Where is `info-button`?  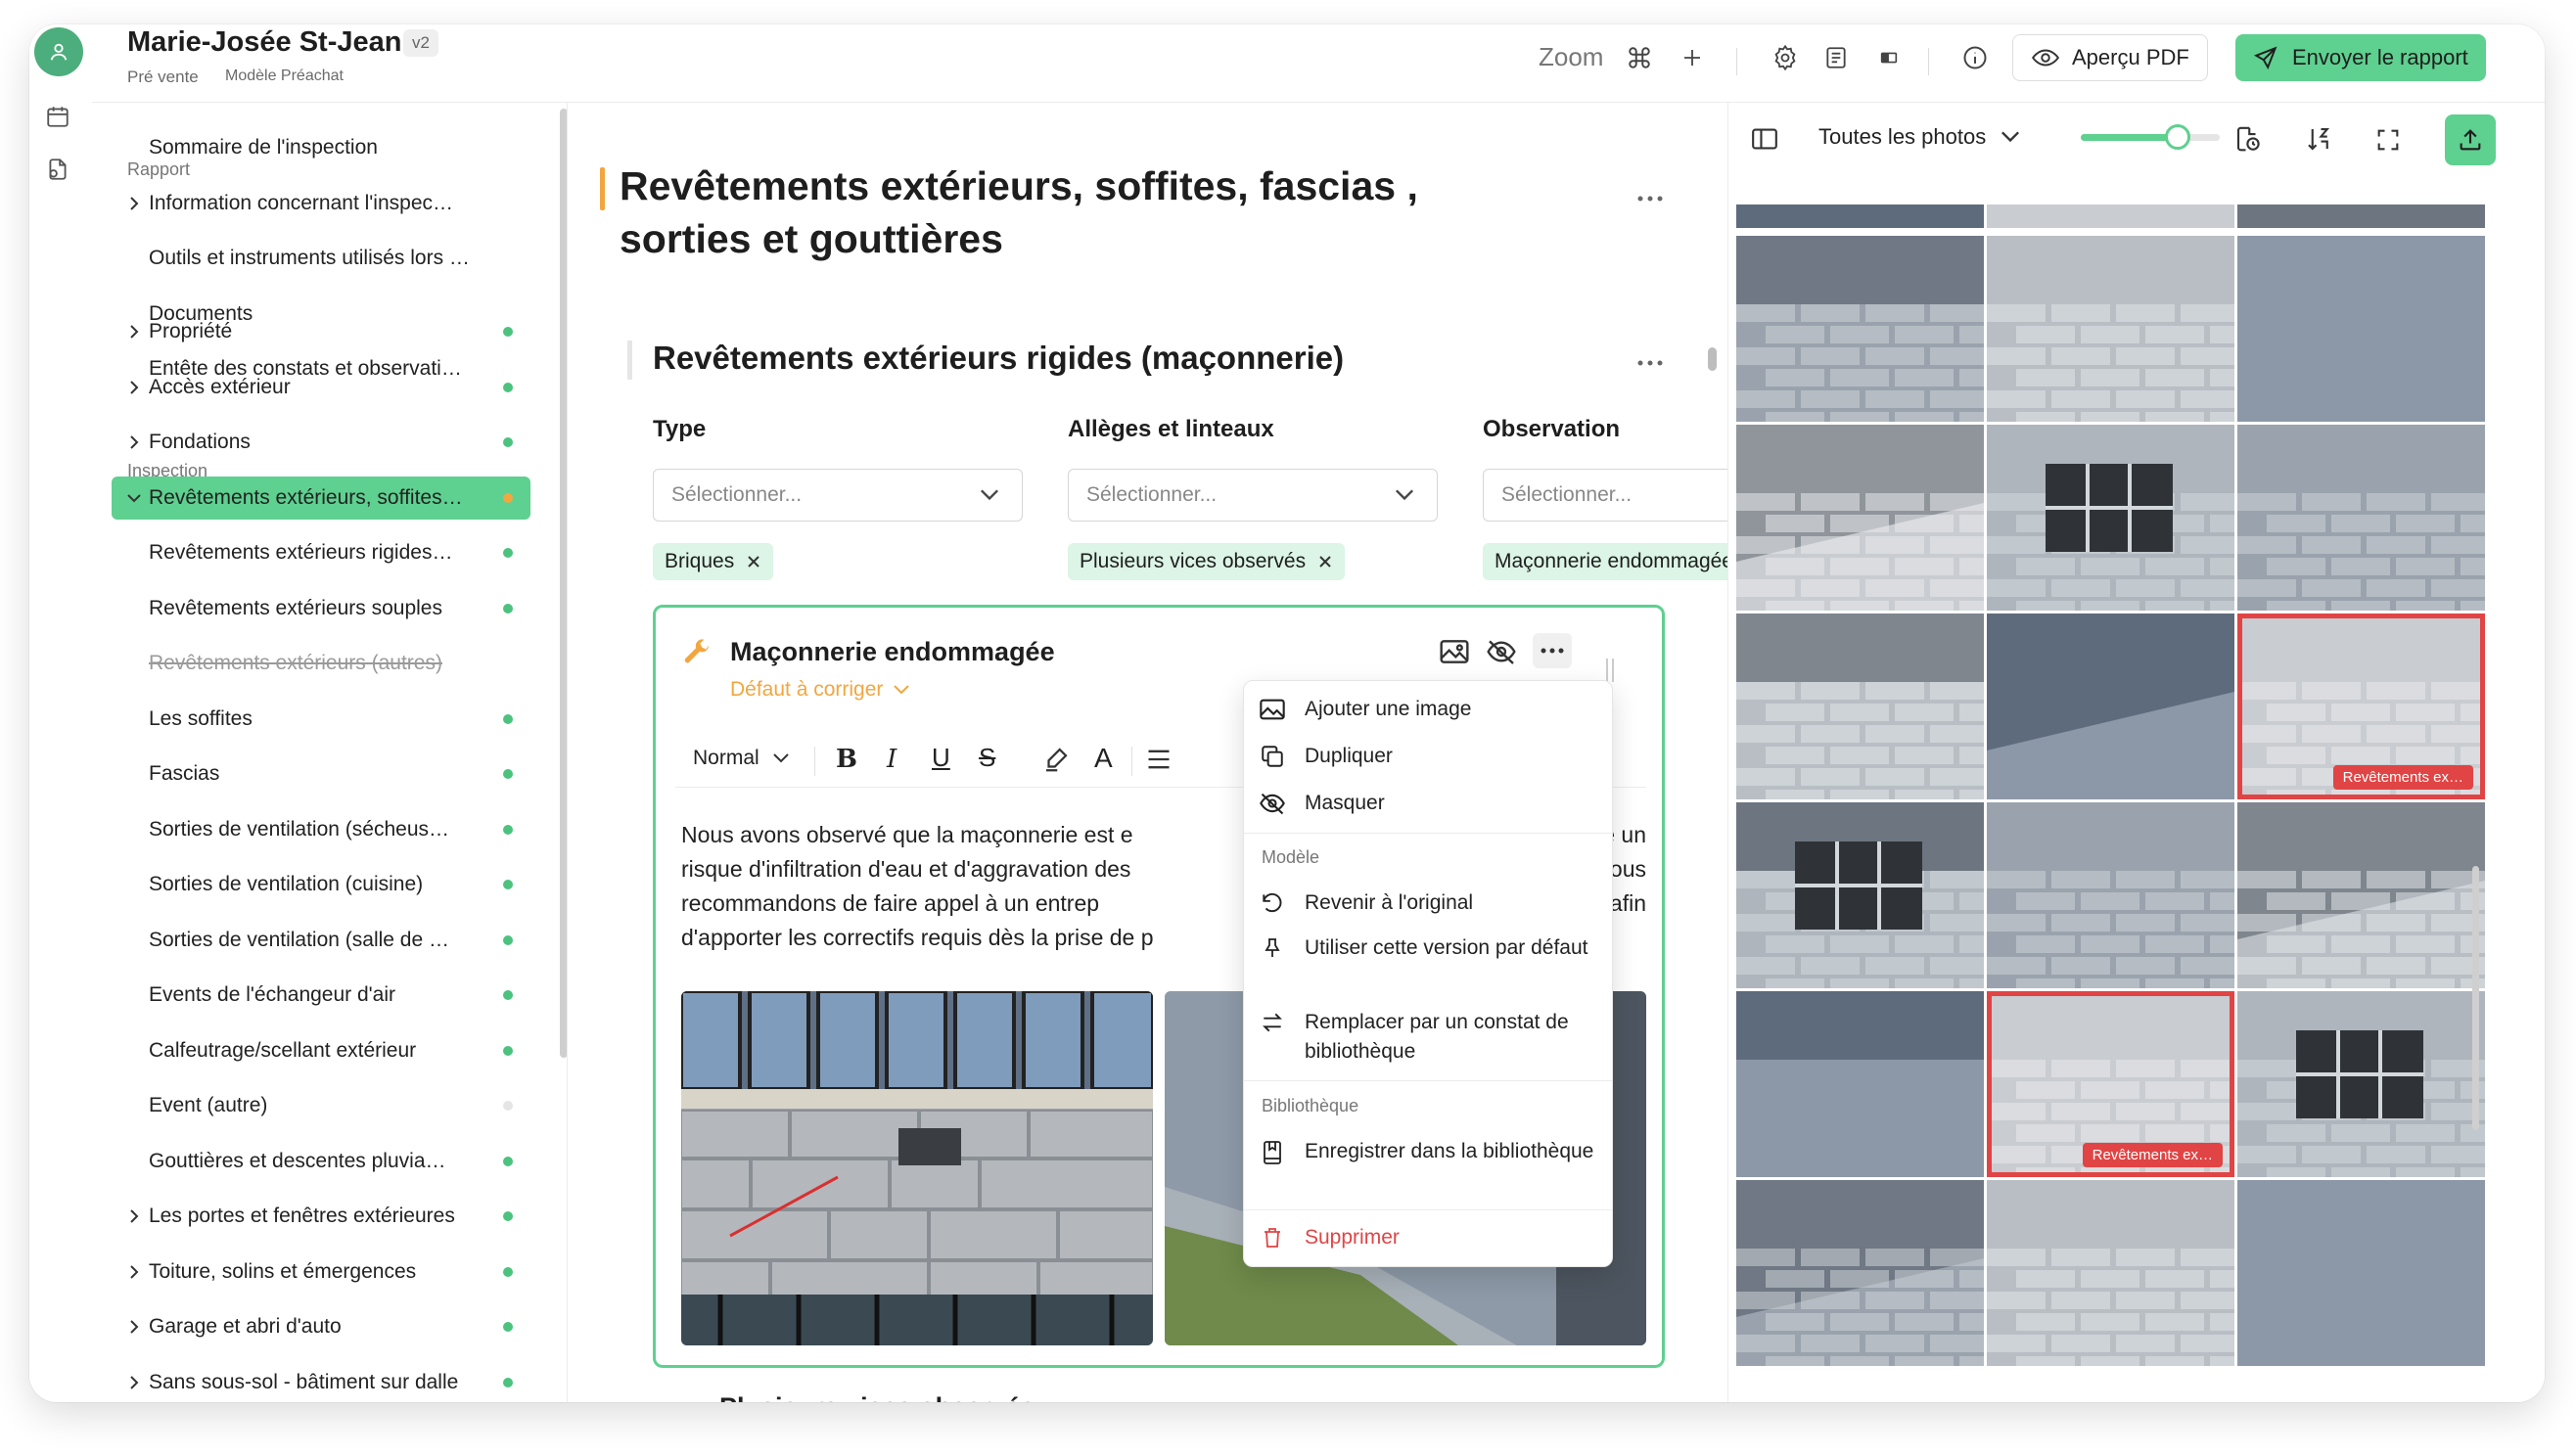 info-button is located at coordinates (1976, 57).